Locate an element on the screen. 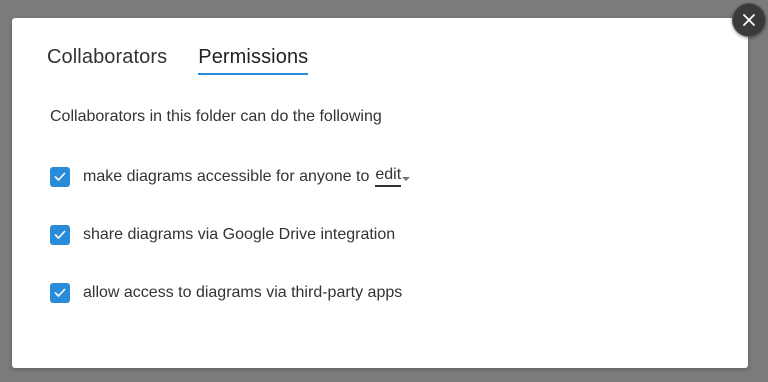 Image resolution: width=768 pixels, height=382 pixels. close-icon is located at coordinates (749, 20).